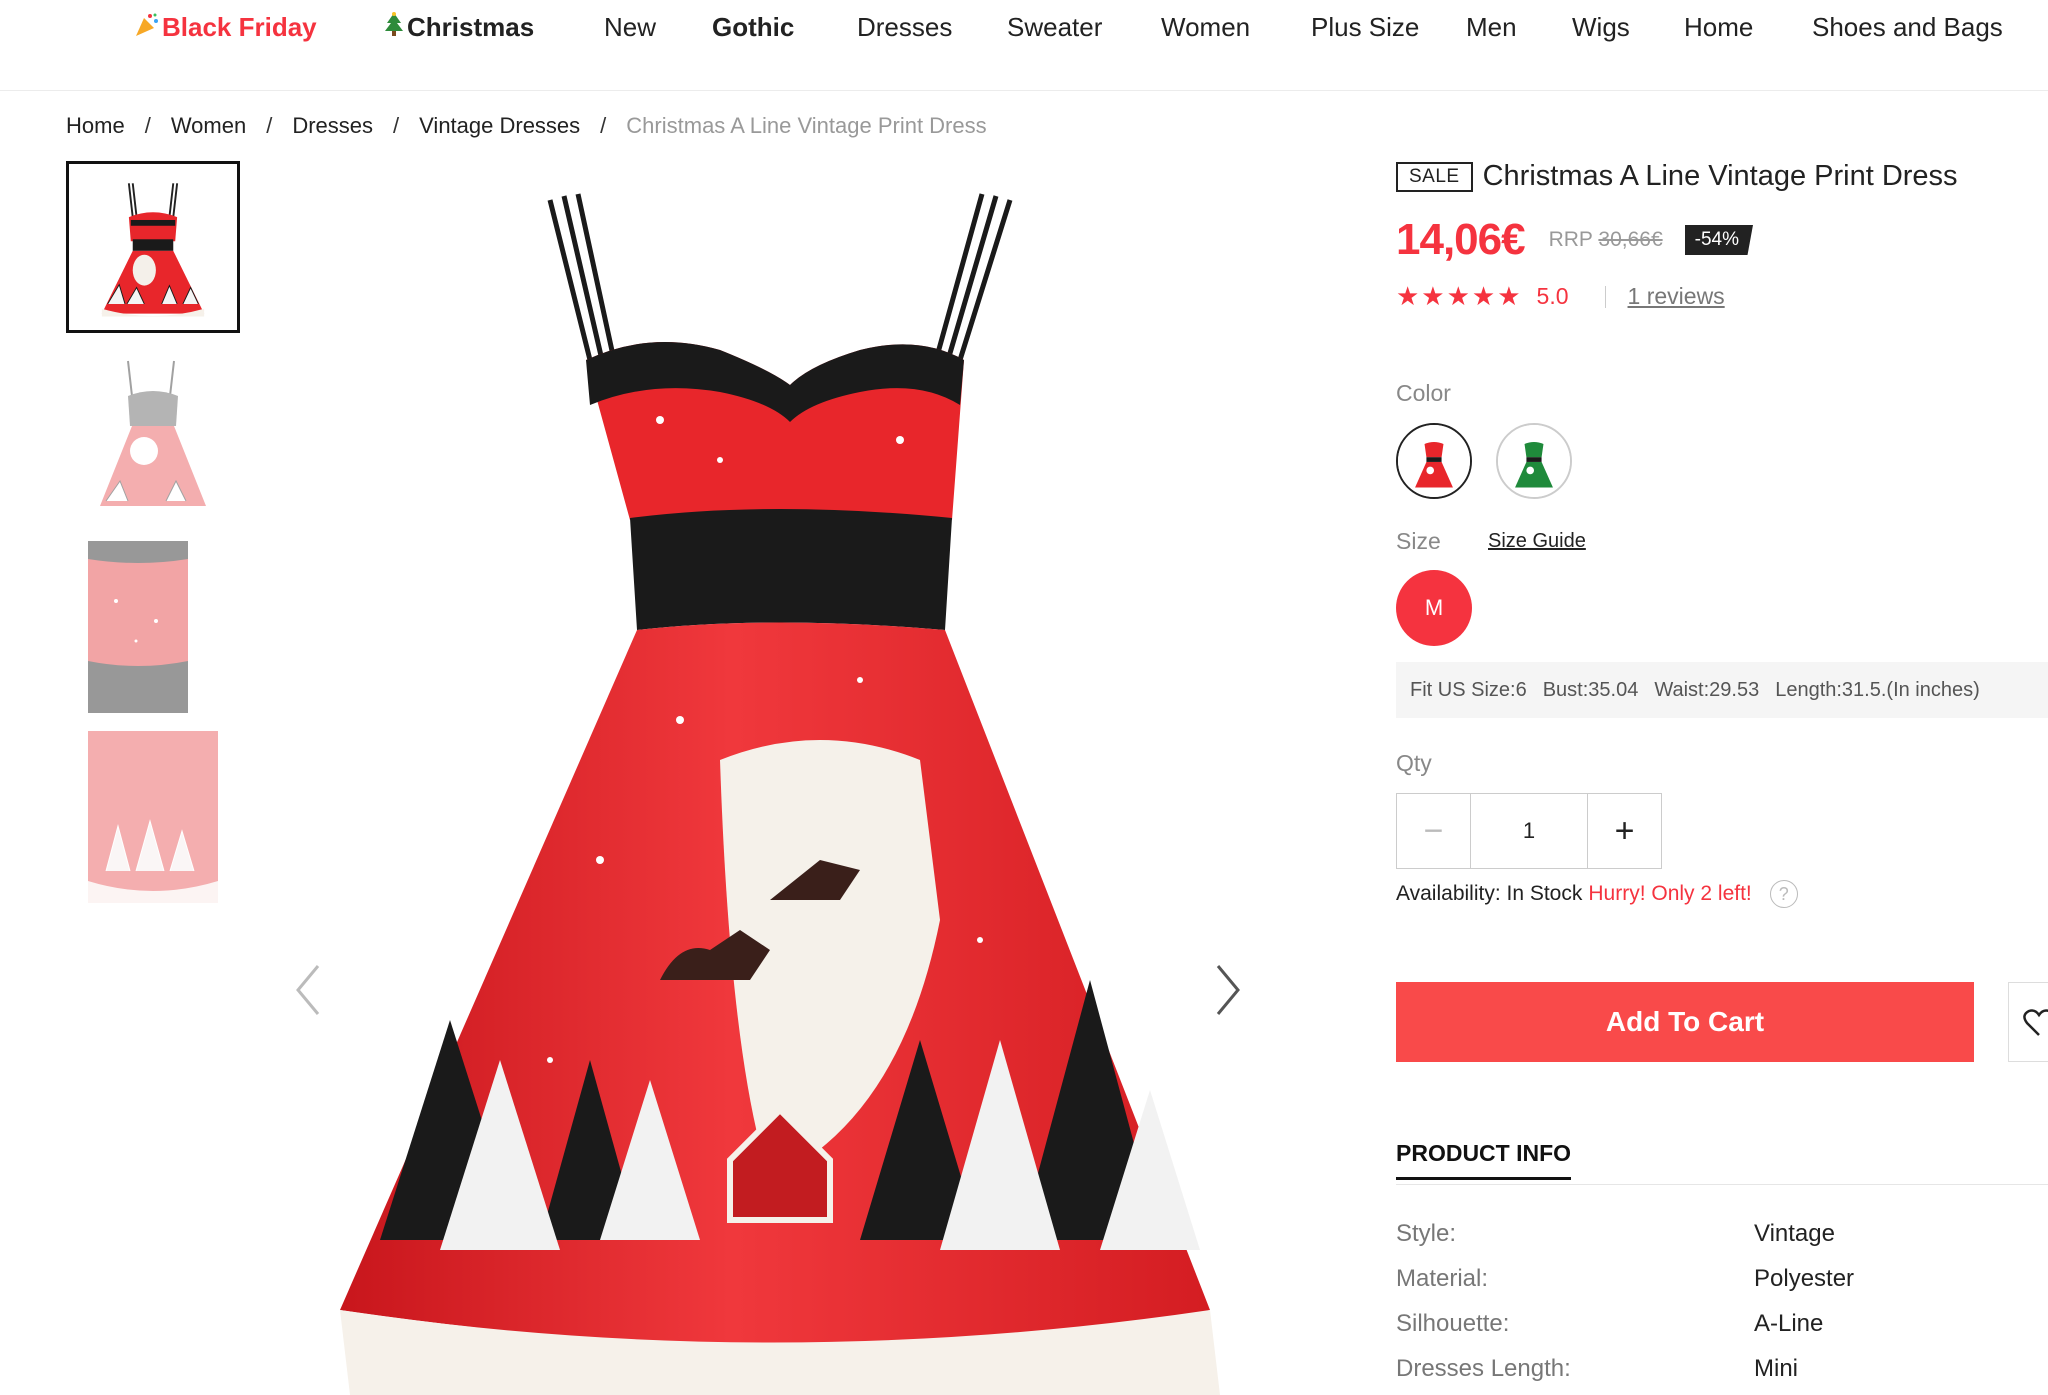 This screenshot has height=1395, width=2048. I want to click on availability-status: Availability: In Stock, so click(1489, 893).